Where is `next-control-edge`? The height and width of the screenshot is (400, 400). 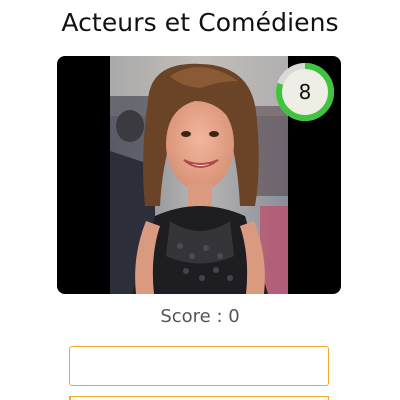 next-control-edge is located at coordinates (199, 397).